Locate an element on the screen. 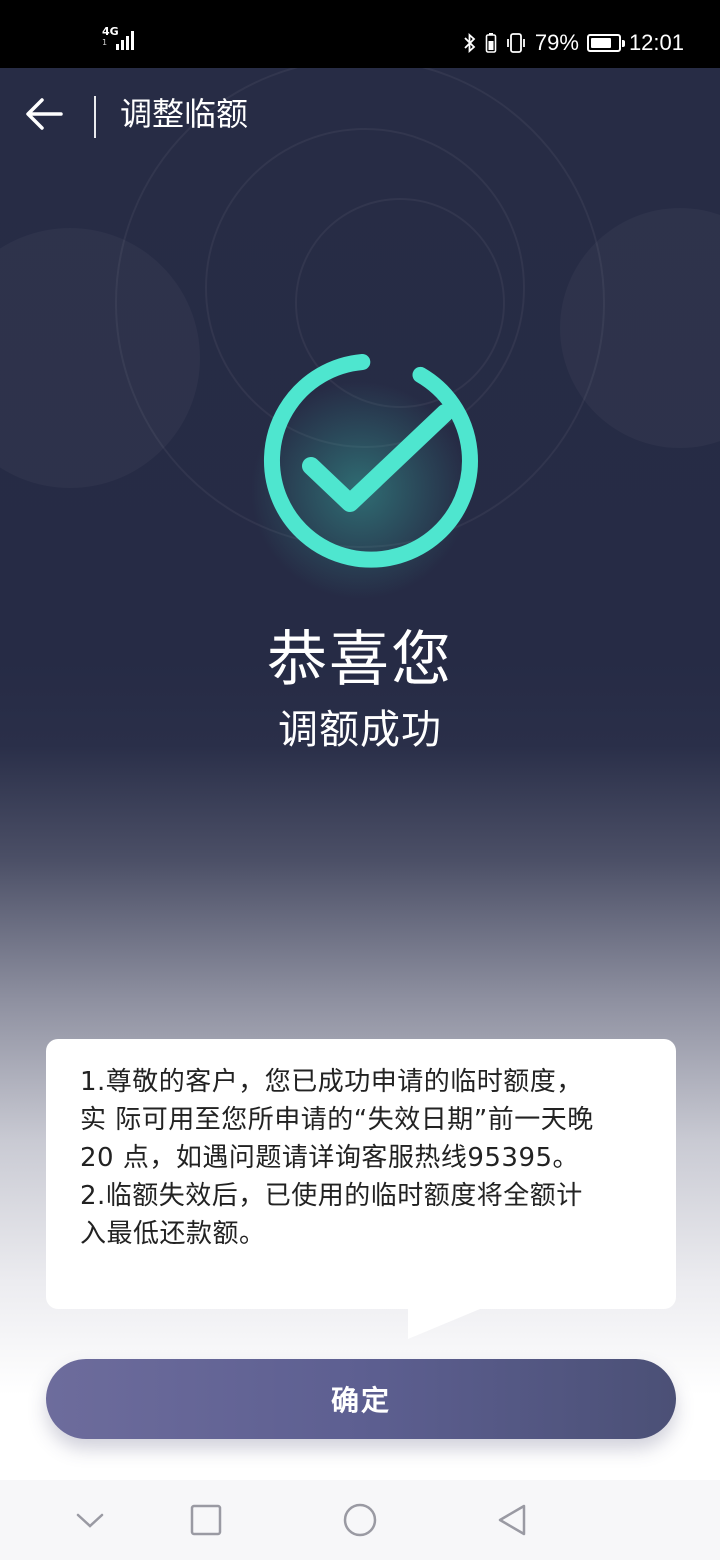 The height and width of the screenshot is (1560, 720). network-sim: 1 is located at coordinates (105, 42).